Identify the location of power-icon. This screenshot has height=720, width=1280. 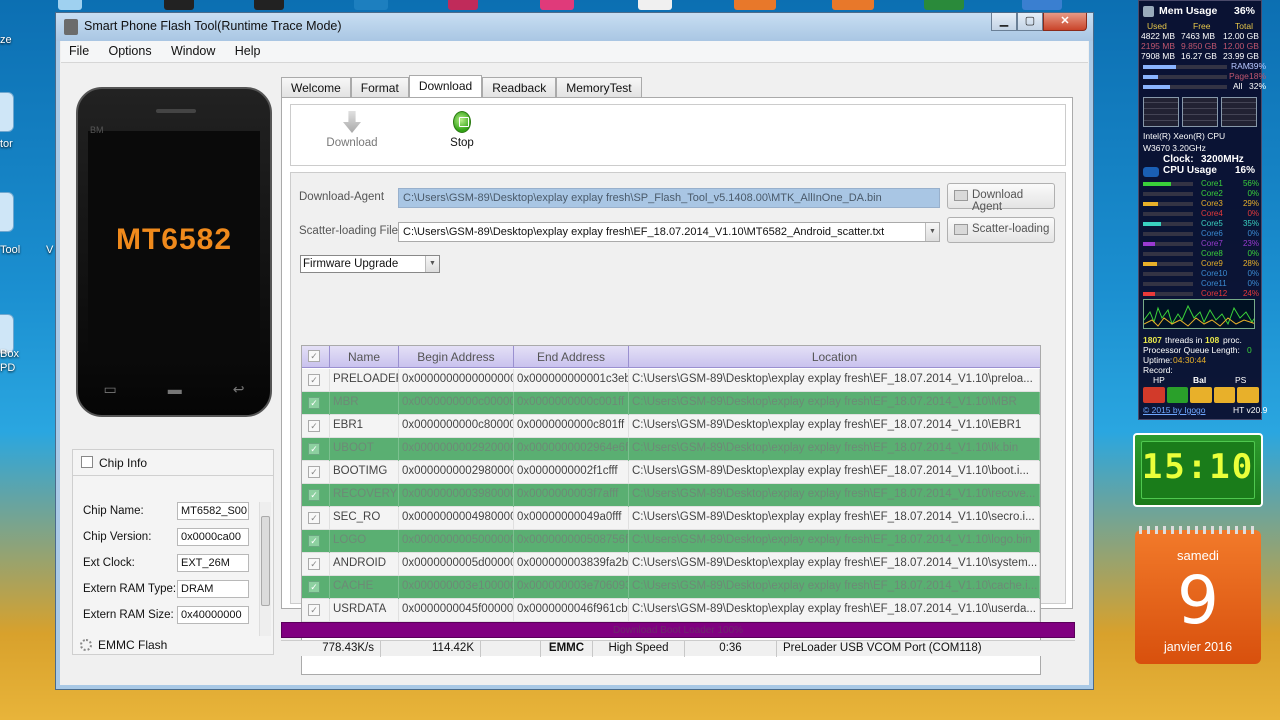
(1154, 395).